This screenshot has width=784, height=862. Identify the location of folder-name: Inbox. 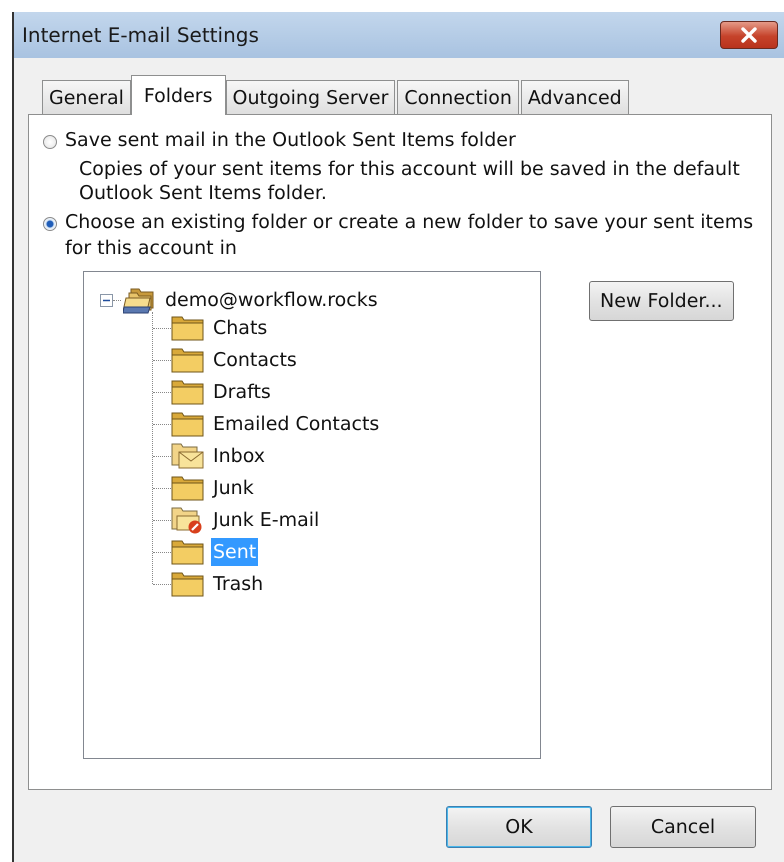
(239, 456).